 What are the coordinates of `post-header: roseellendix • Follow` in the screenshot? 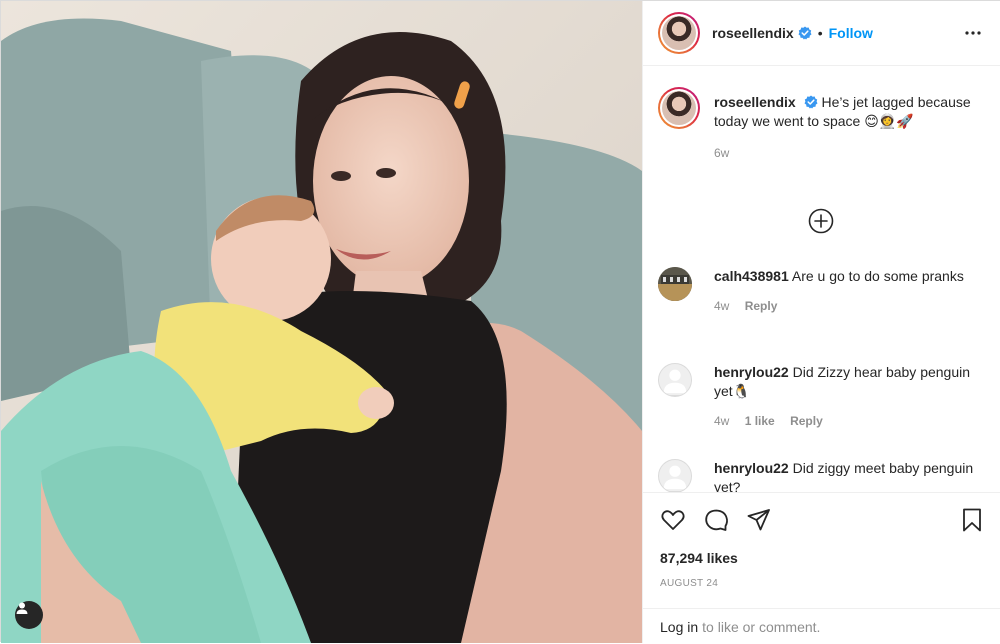 It's located at (821, 33).